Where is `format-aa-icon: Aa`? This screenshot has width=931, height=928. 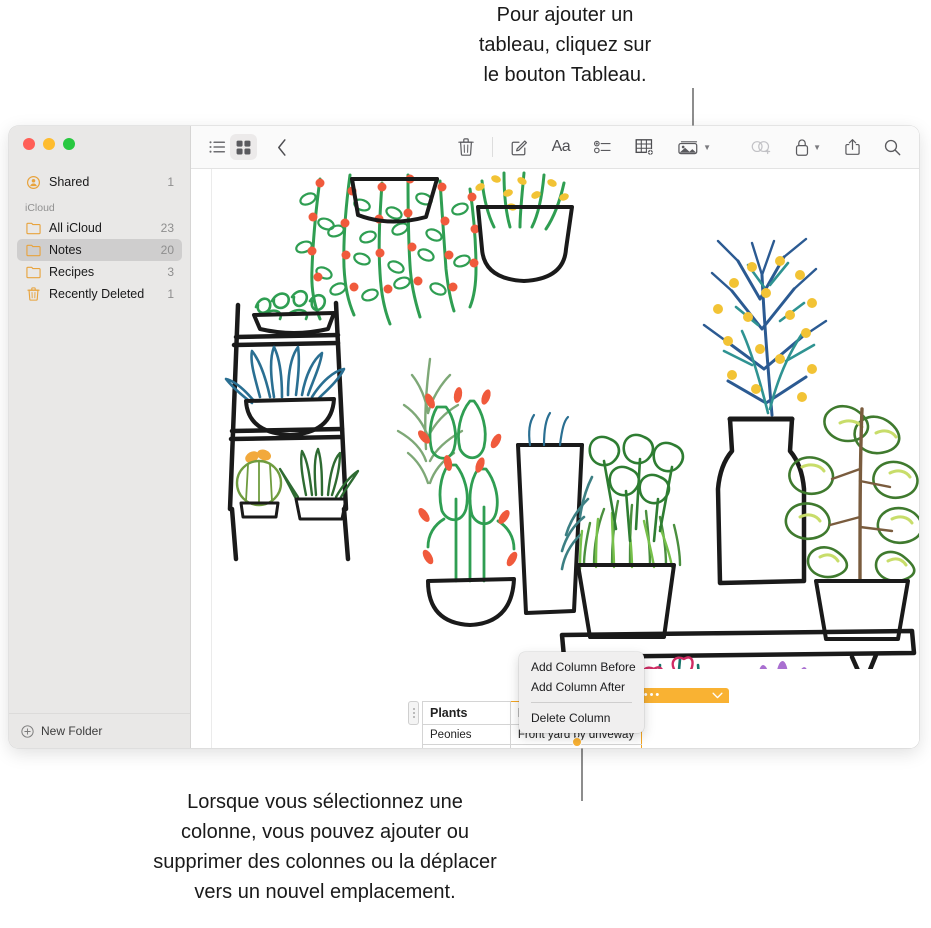
format-aa-icon: Aa is located at coordinates (561, 147).